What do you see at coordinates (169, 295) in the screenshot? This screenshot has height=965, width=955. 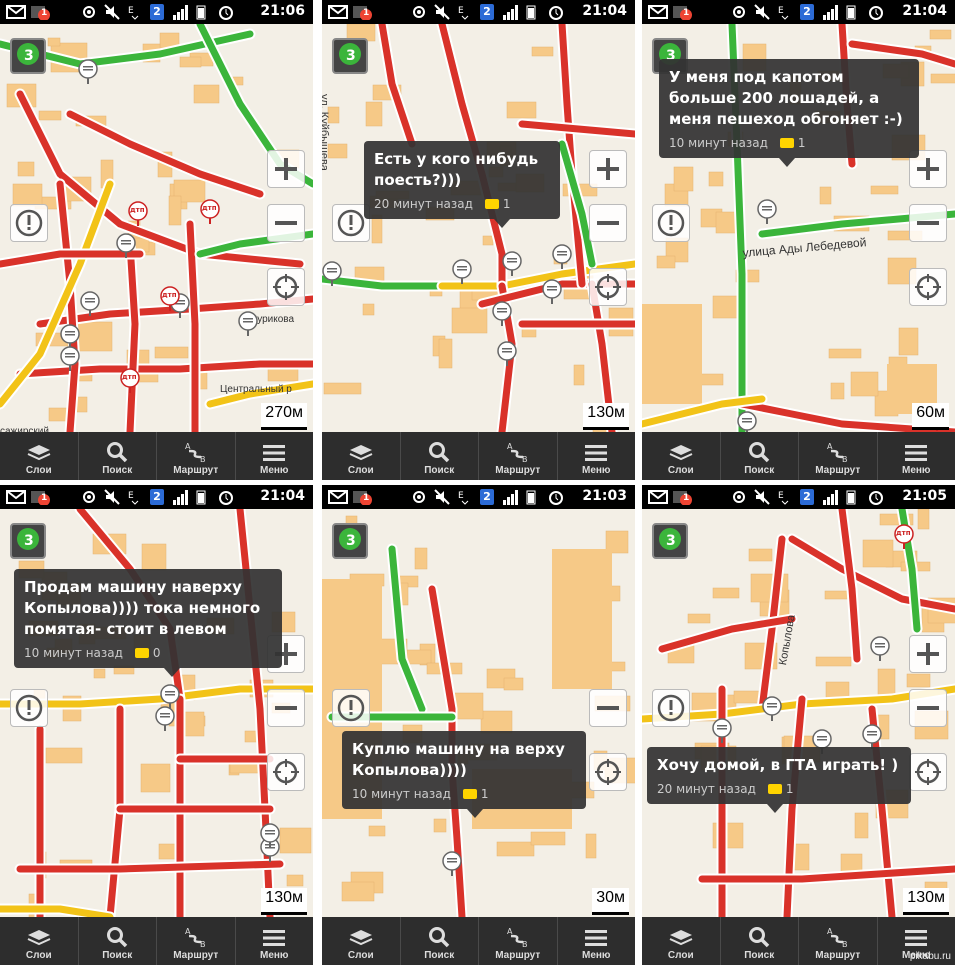 I see `accident-pin-label: дтп` at bounding box center [169, 295].